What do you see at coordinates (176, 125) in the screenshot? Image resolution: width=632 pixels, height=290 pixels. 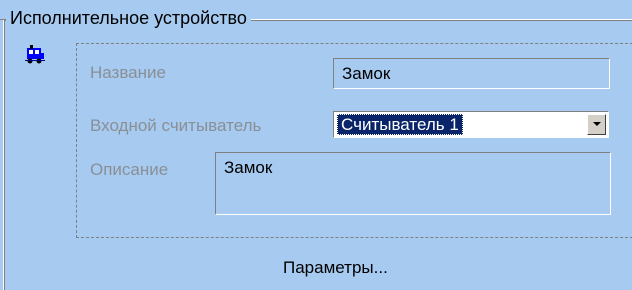 I see `input-reader-label: Входной считыватель` at bounding box center [176, 125].